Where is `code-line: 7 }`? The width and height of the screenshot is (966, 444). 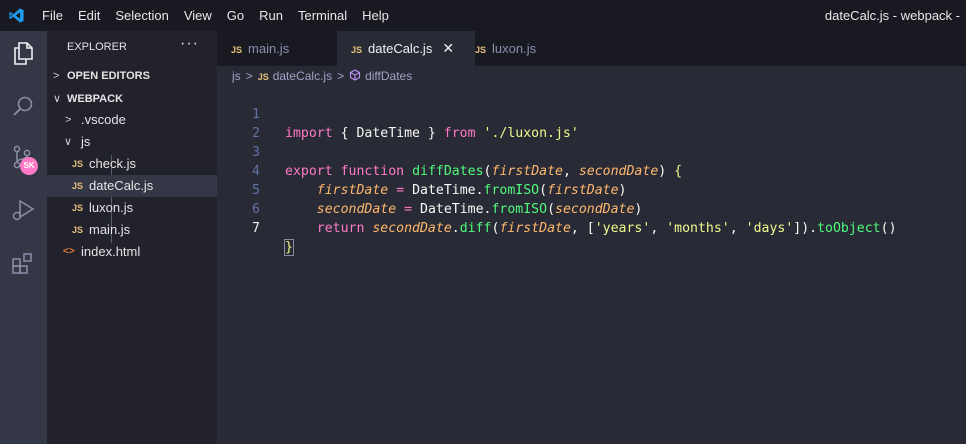 code-line: 7 } is located at coordinates (591, 228).